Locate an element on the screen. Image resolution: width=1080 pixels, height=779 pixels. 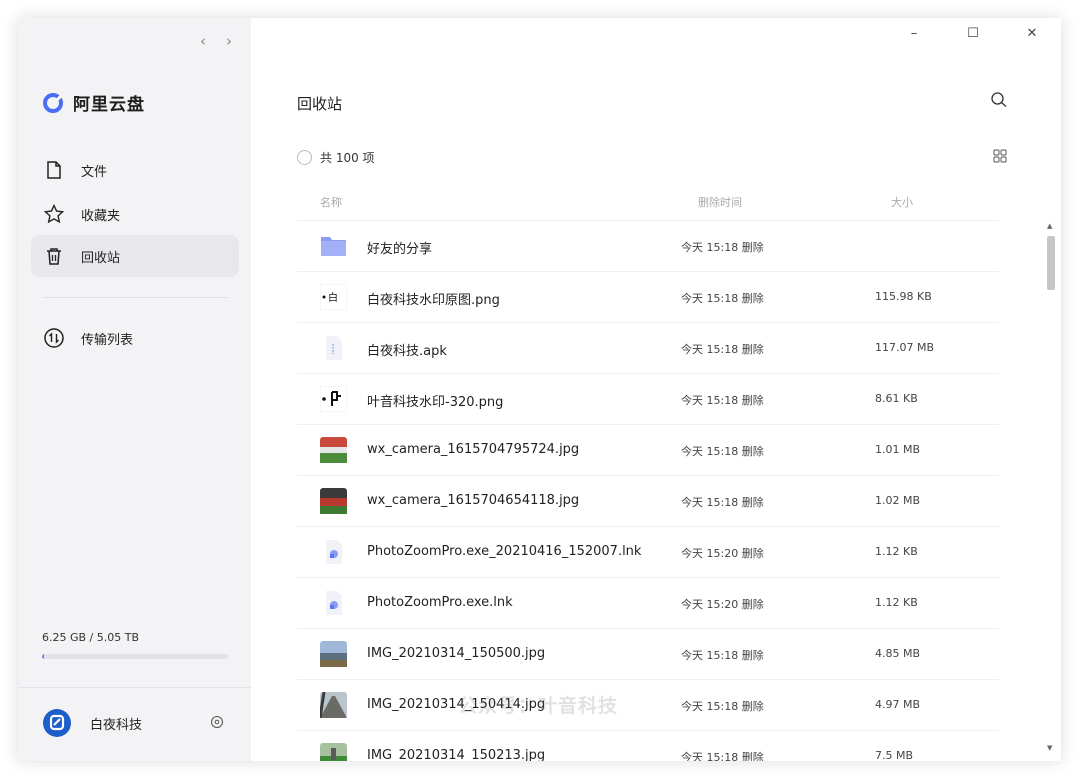
file-name: wx_camera_1615704654118.jpg is located at coordinates (473, 500).